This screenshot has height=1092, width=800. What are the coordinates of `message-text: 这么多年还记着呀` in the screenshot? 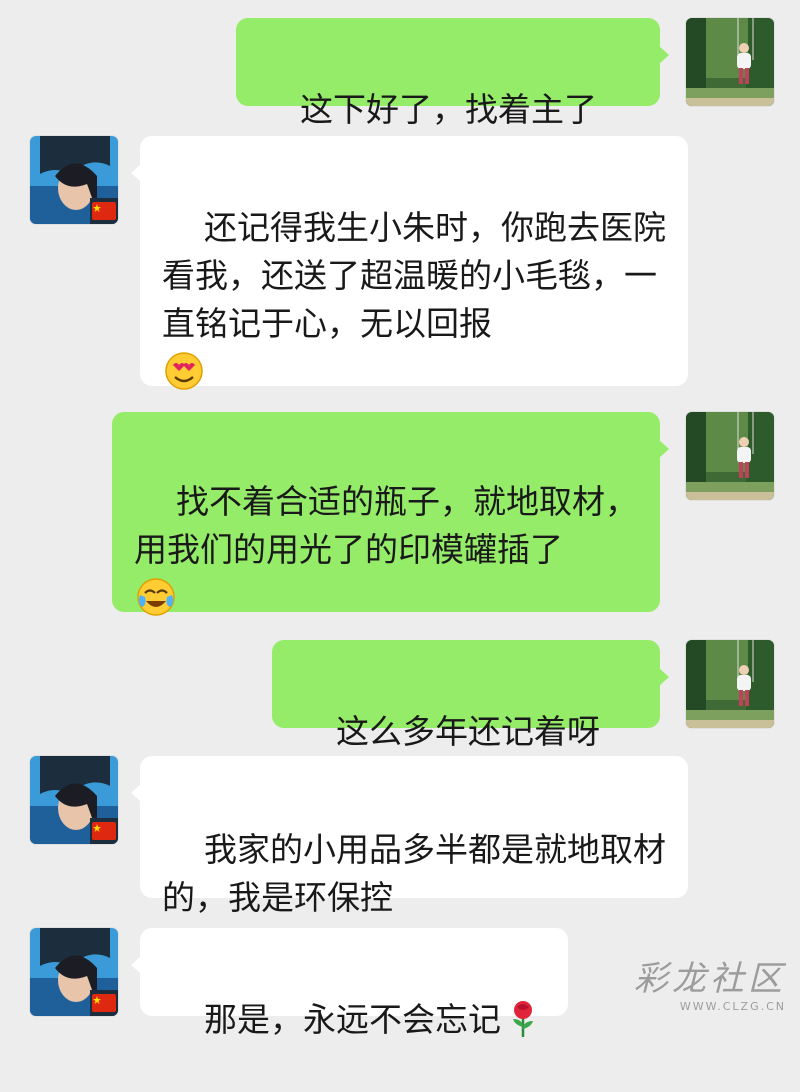 It's located at (467, 731).